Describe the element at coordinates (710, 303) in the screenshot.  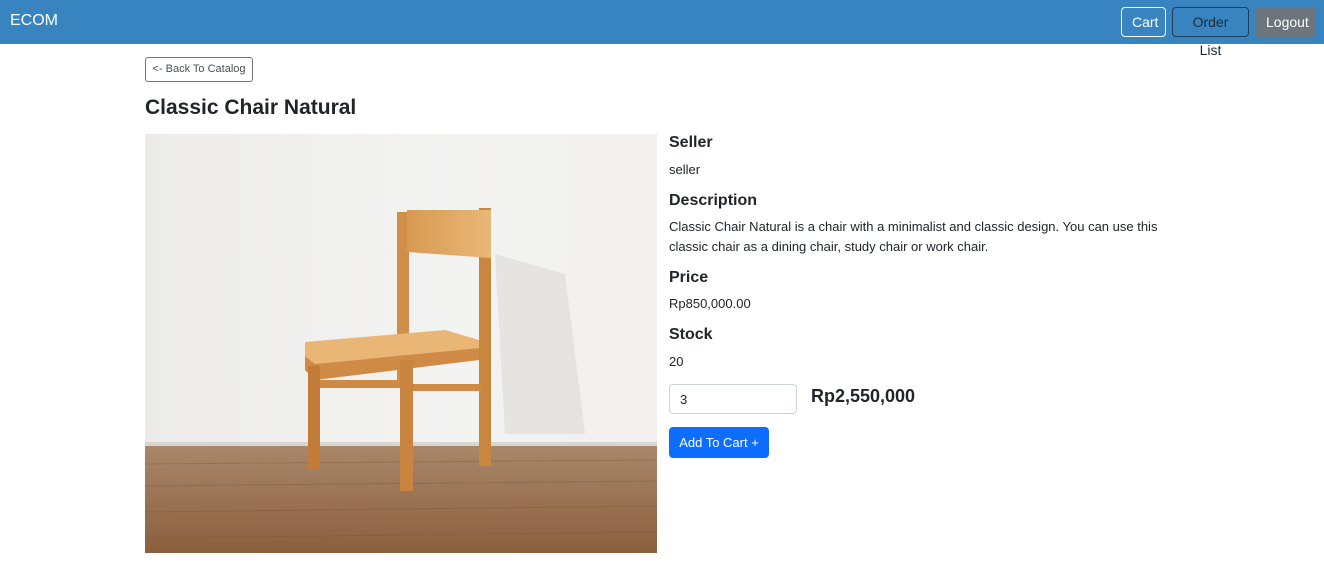
I see `price-value: Rp850,000.00` at that location.